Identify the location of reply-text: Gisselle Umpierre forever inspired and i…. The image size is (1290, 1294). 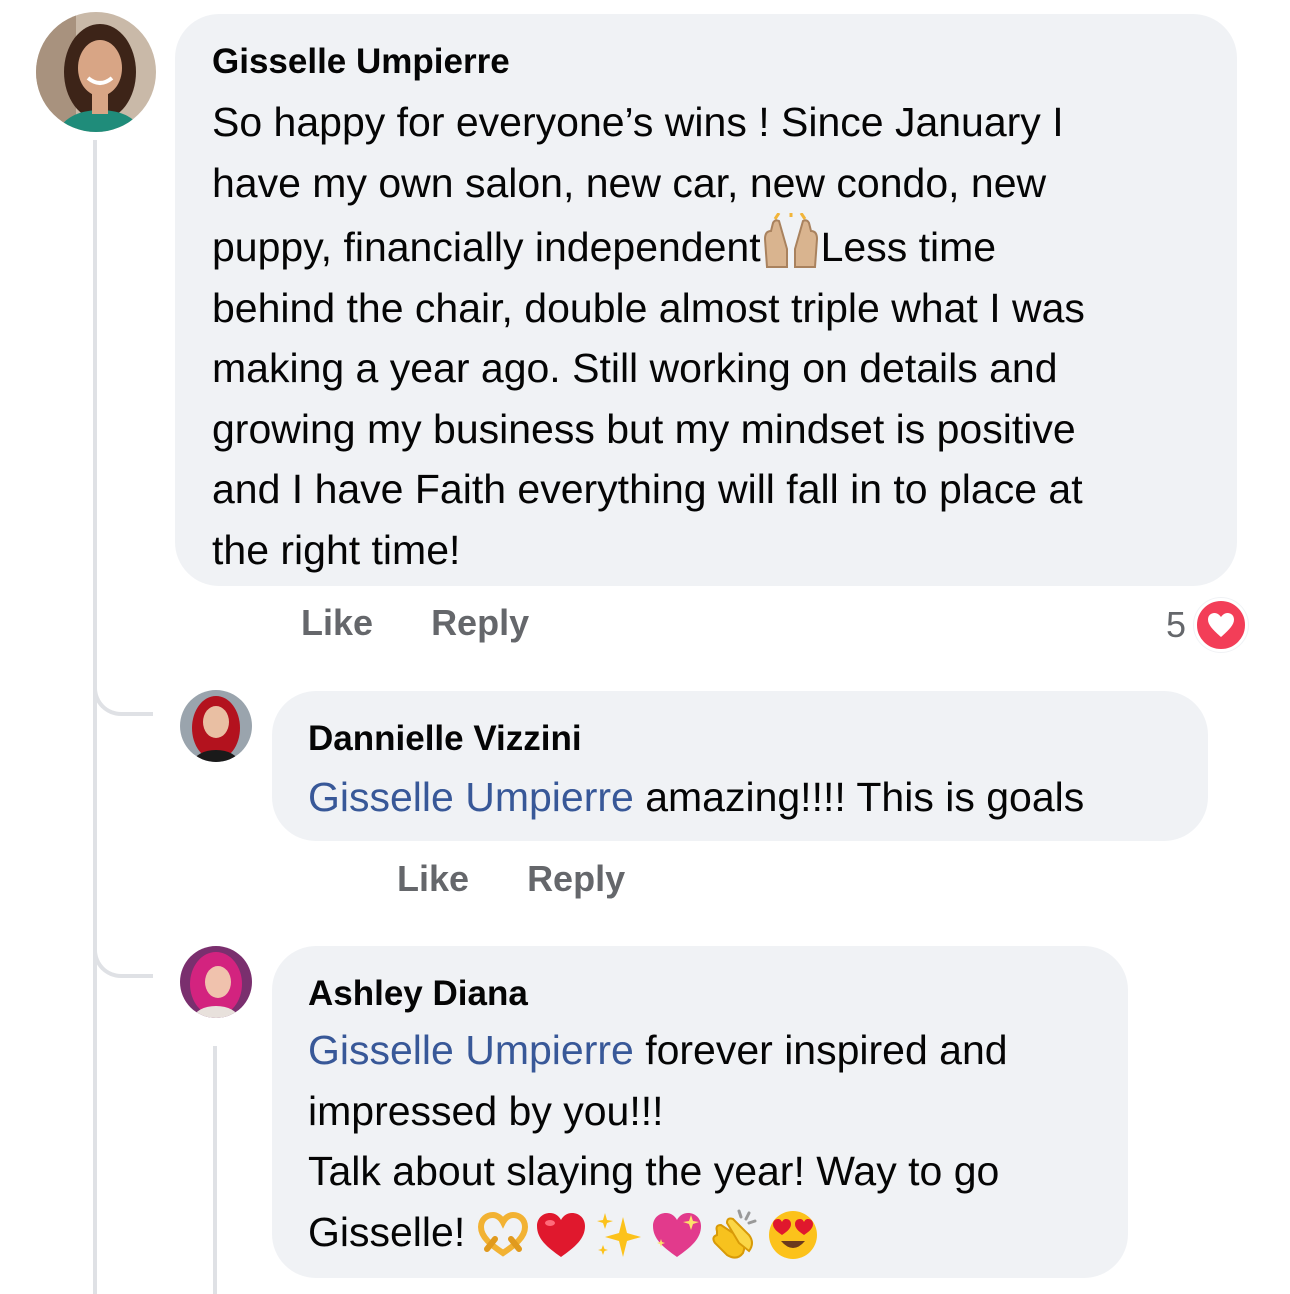
(718, 1141).